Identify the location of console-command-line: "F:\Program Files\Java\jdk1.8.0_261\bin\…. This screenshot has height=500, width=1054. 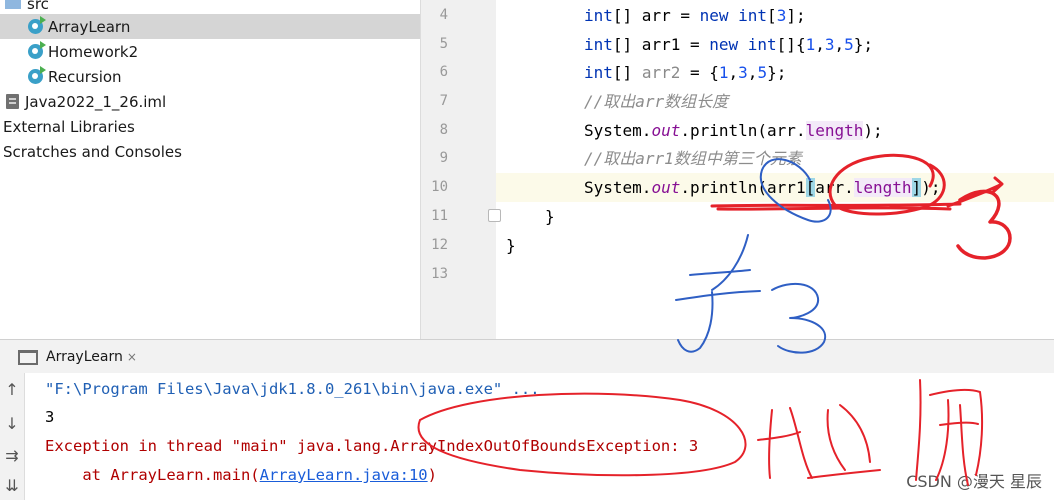
(292, 389).